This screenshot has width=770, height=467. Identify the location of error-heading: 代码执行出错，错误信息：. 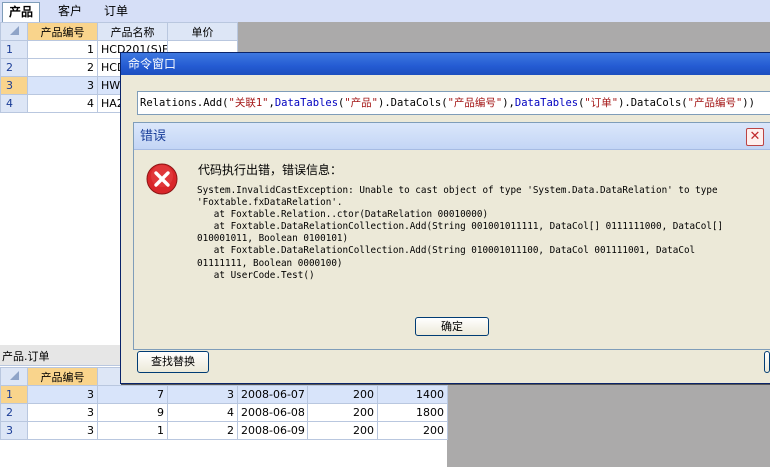
(270, 170).